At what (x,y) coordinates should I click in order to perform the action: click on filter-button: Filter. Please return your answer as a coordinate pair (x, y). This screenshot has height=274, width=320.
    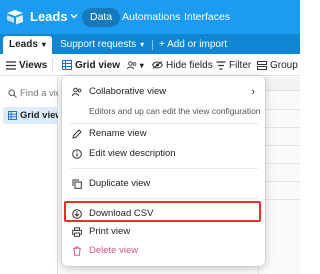
    Looking at the image, I should click on (233, 65).